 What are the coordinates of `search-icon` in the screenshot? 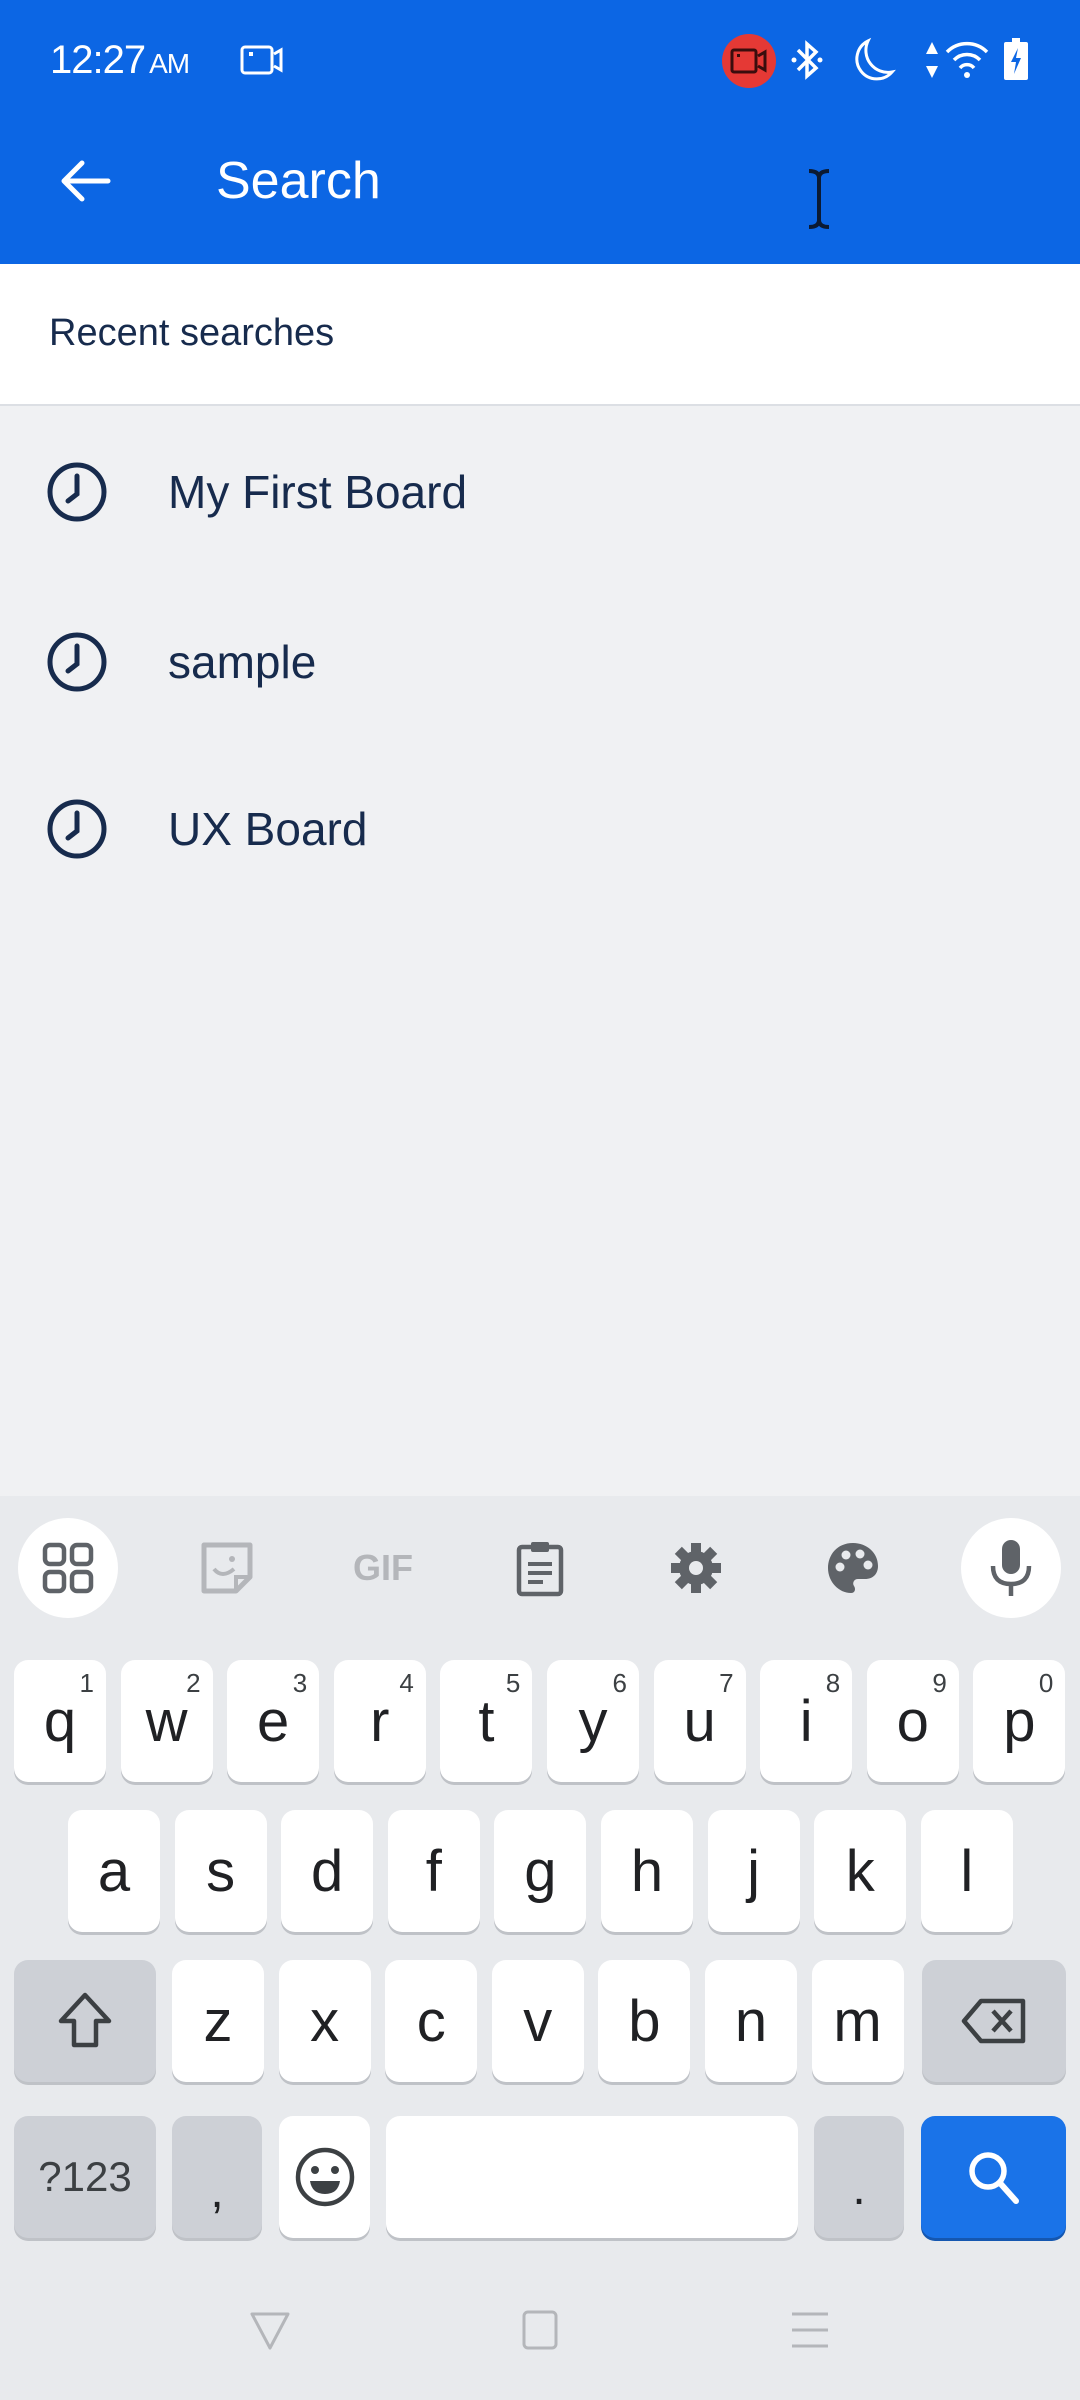 It's located at (993, 2178).